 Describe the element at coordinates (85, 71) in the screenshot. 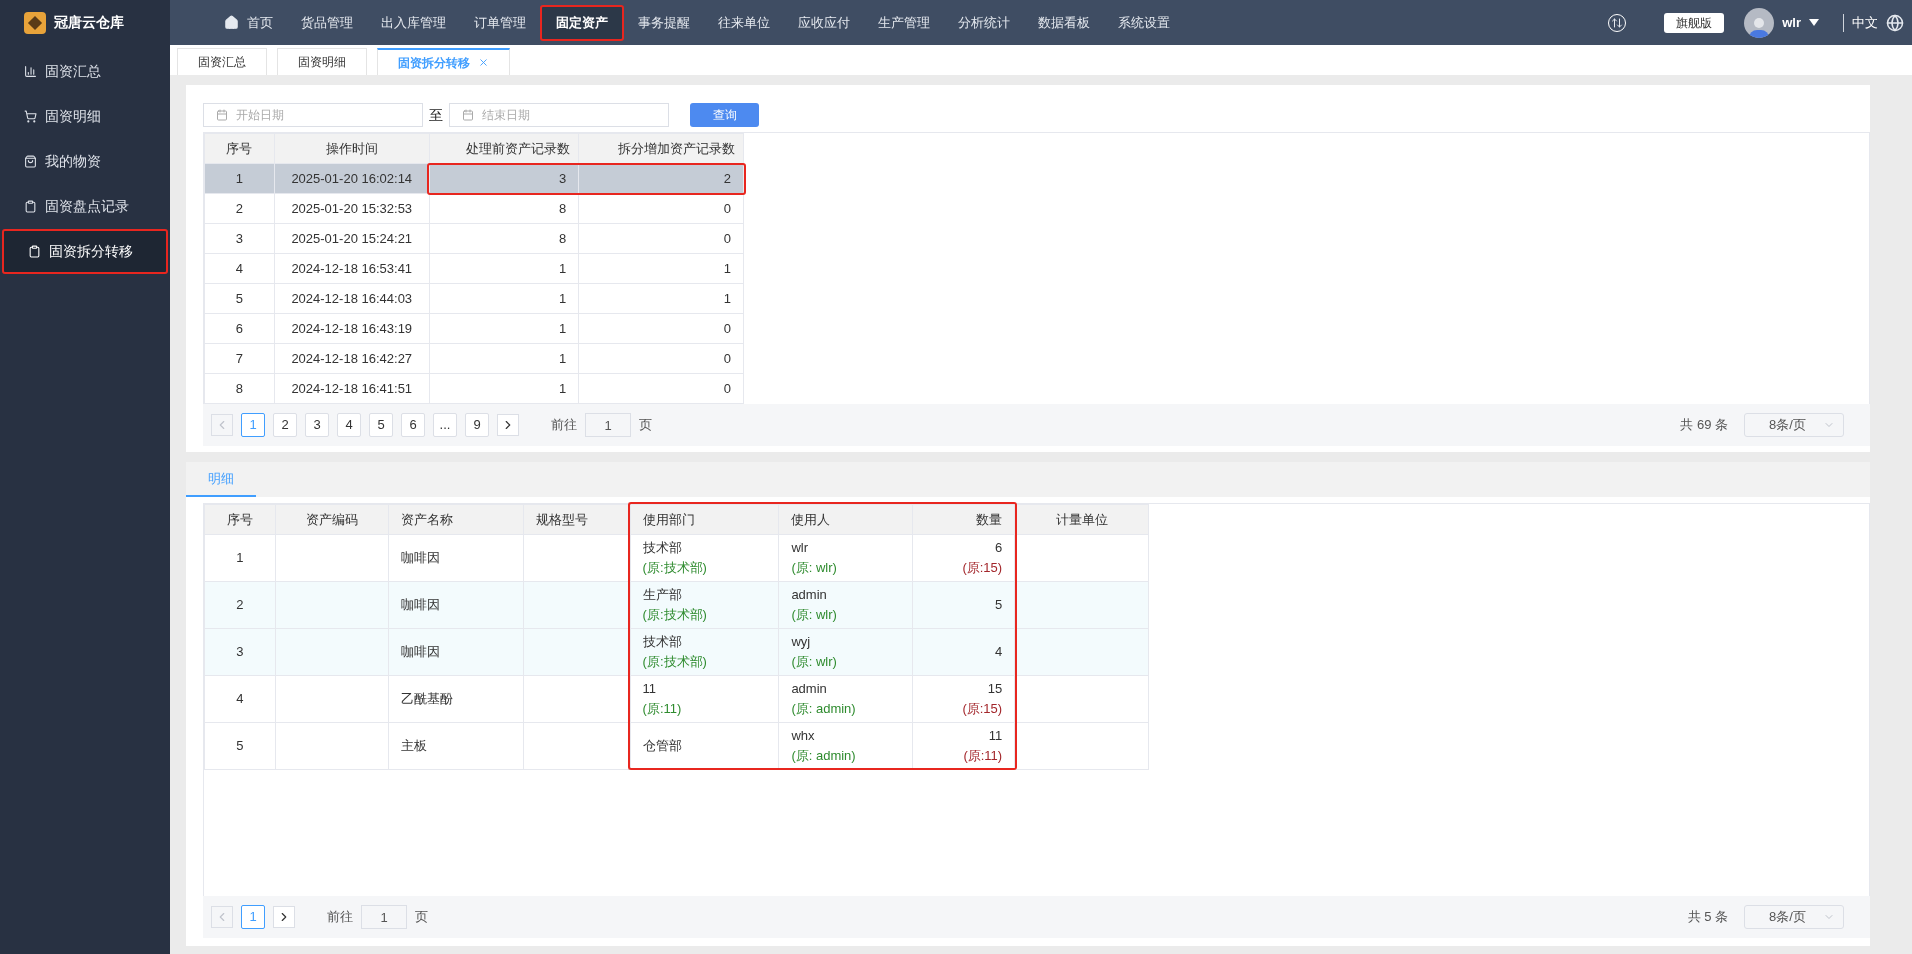

I see `sidebar-item: 固资汇总` at that location.